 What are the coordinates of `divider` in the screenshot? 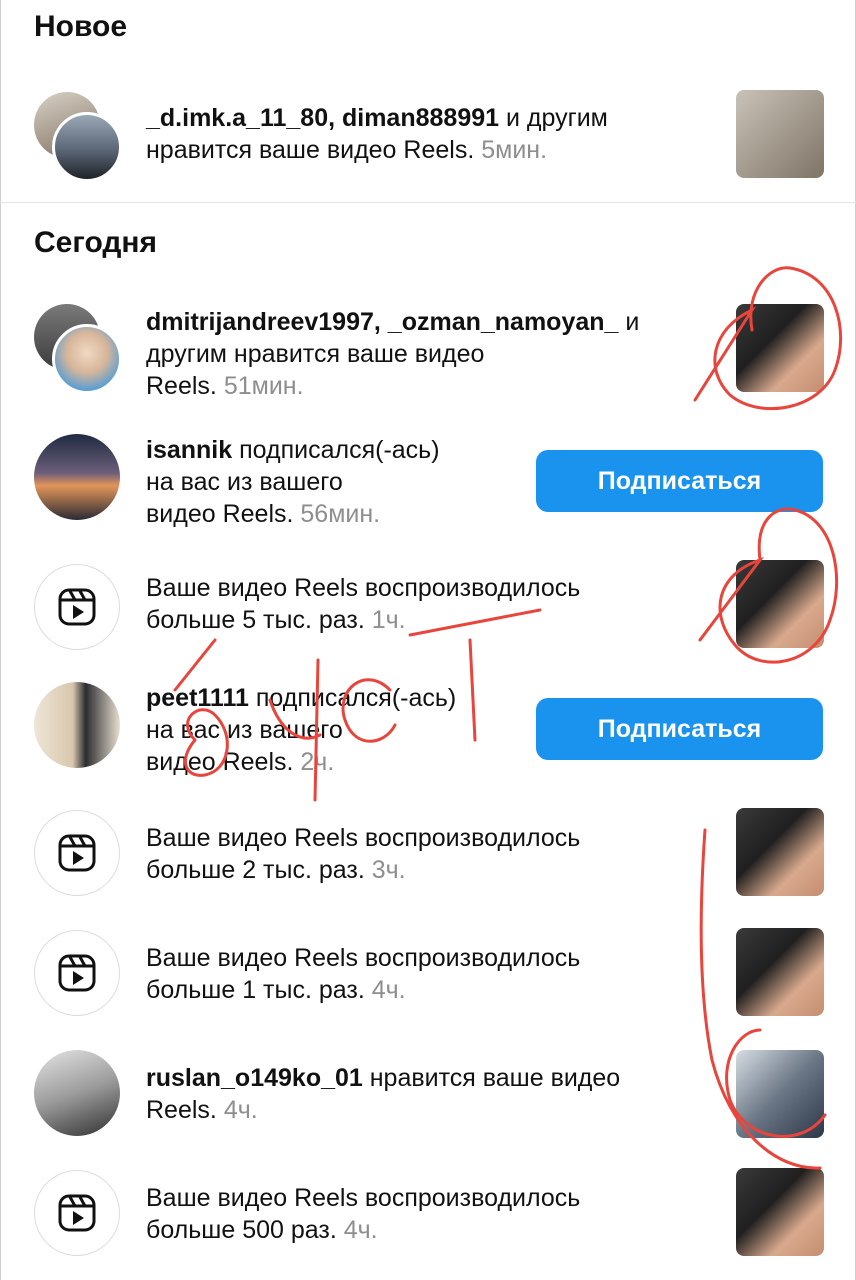 It's located at (428, 202).